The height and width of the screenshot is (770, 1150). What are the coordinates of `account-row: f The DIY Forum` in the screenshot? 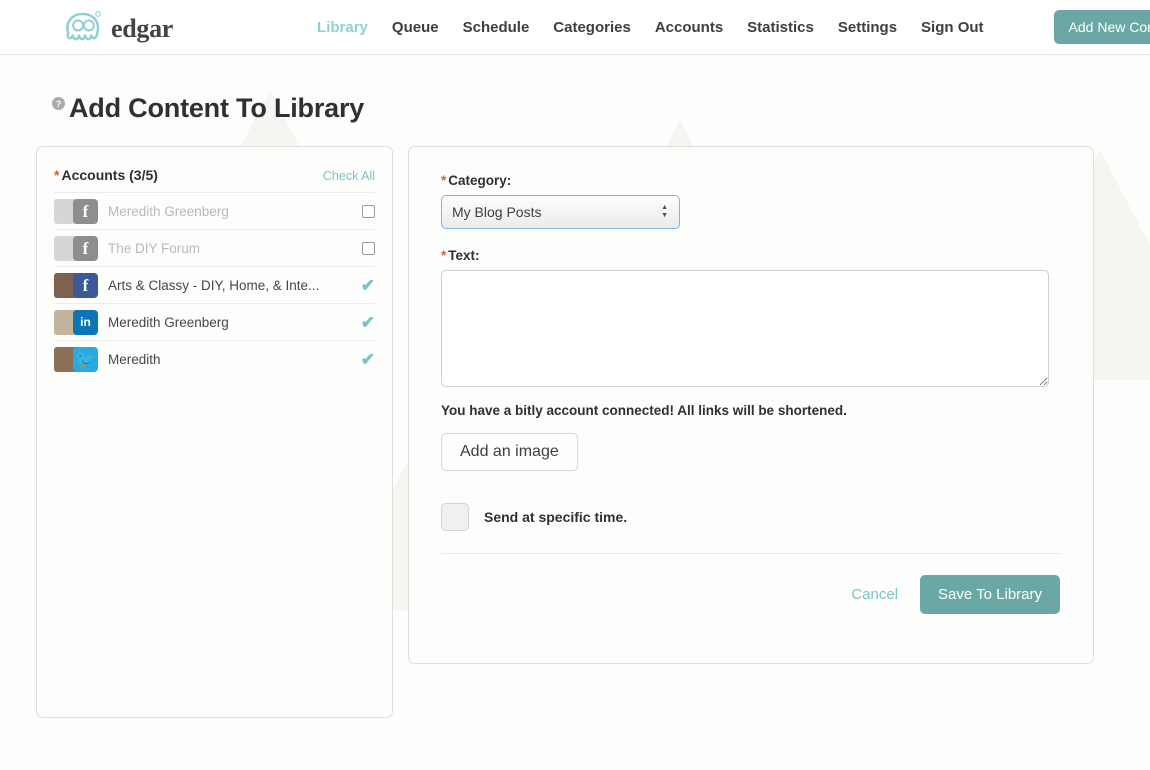 It's located at (214, 247).